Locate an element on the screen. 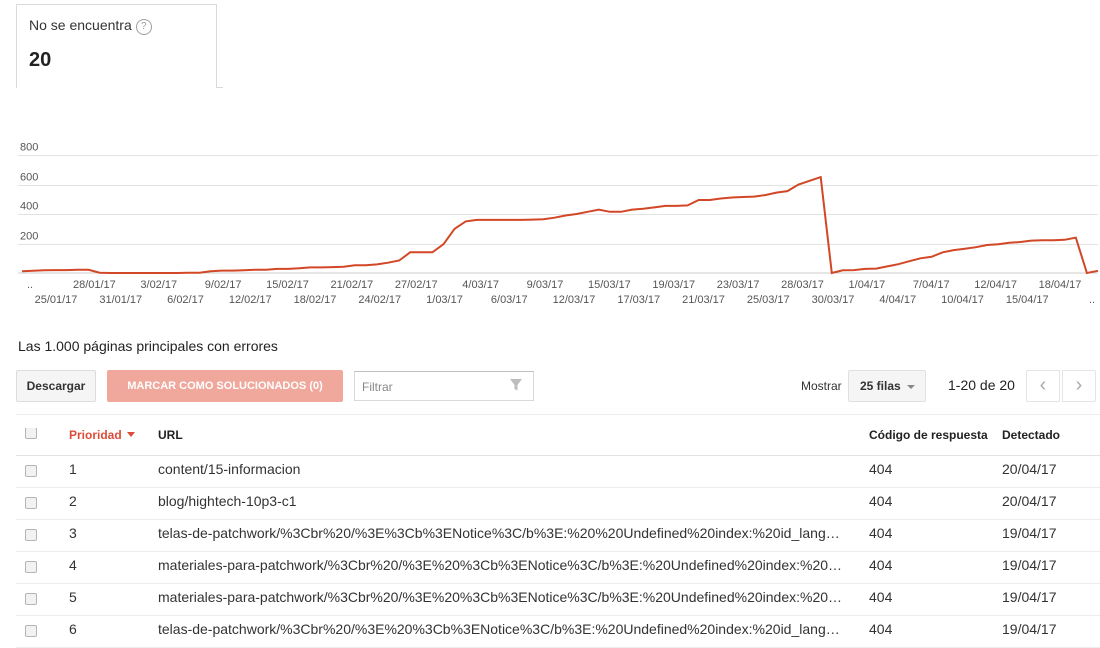  chart-x-tick-label: 10/04/17 is located at coordinates (962, 300).